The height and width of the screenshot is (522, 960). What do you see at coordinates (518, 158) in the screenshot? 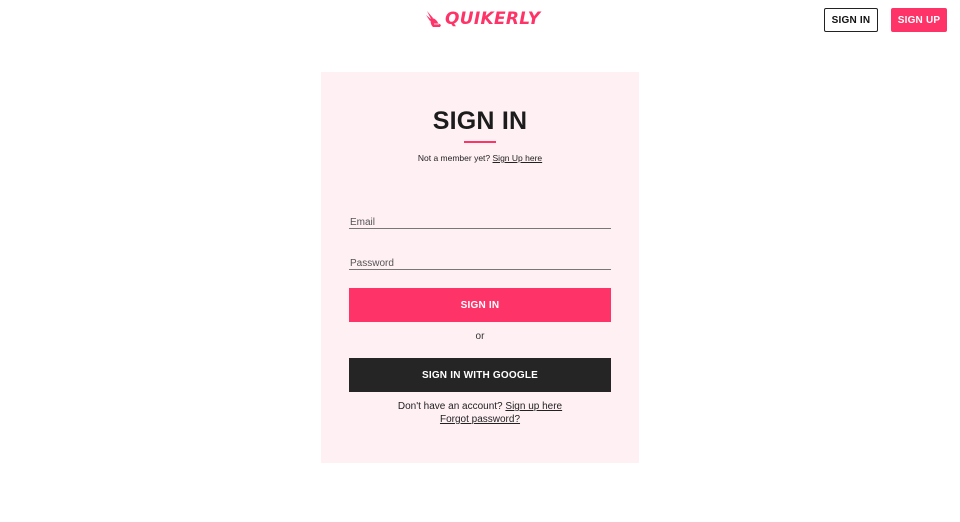
I see `signup-link: Sign Up here` at bounding box center [518, 158].